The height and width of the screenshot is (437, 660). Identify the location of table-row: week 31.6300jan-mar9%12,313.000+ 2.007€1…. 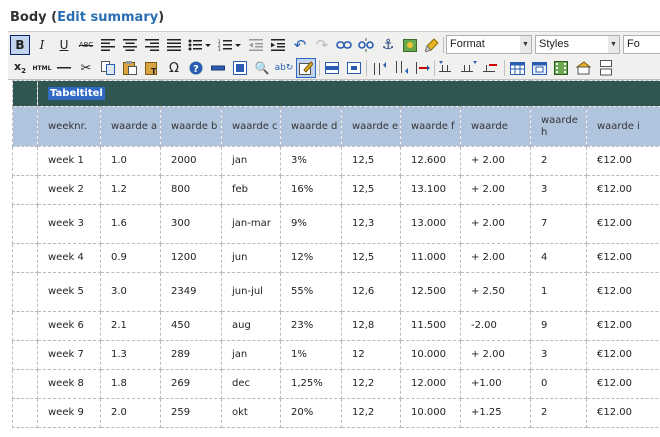
(336, 224).